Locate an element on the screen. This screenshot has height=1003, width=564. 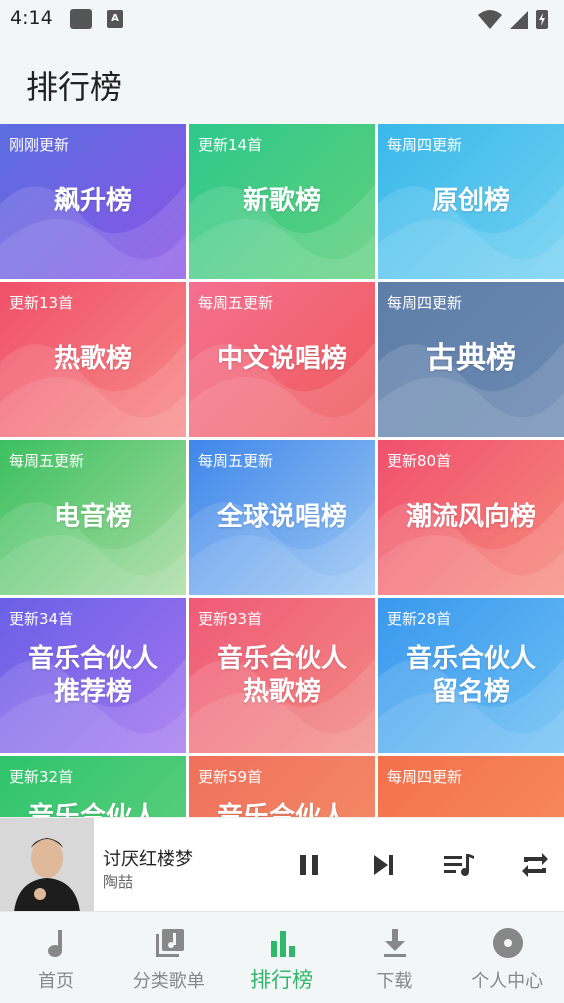
nav-label: 排行榜 is located at coordinates (282, 980).